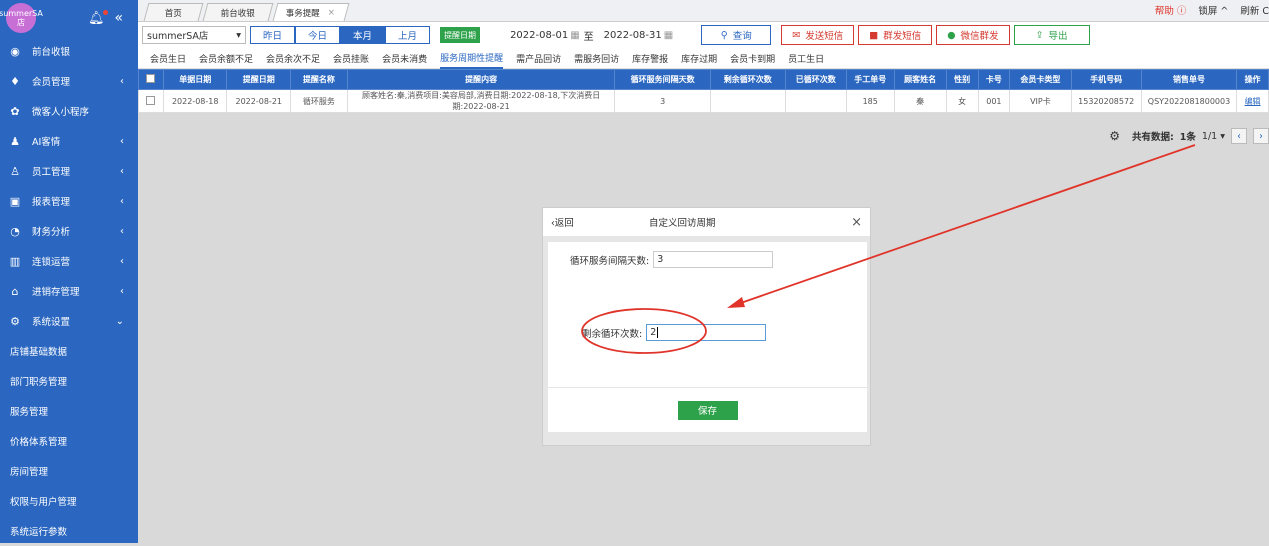  What do you see at coordinates (1239, 136) in the screenshot?
I see `prev-page-button: ‹` at bounding box center [1239, 136].